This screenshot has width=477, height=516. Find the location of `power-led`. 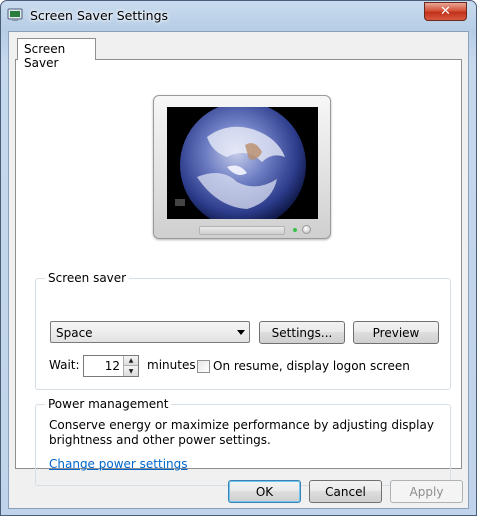

power-led is located at coordinates (295, 230).